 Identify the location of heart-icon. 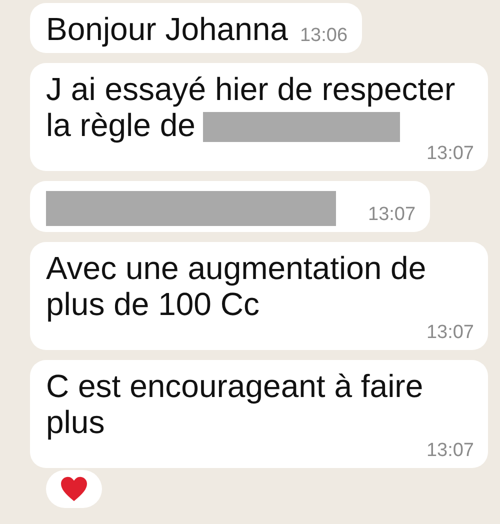
(74, 489).